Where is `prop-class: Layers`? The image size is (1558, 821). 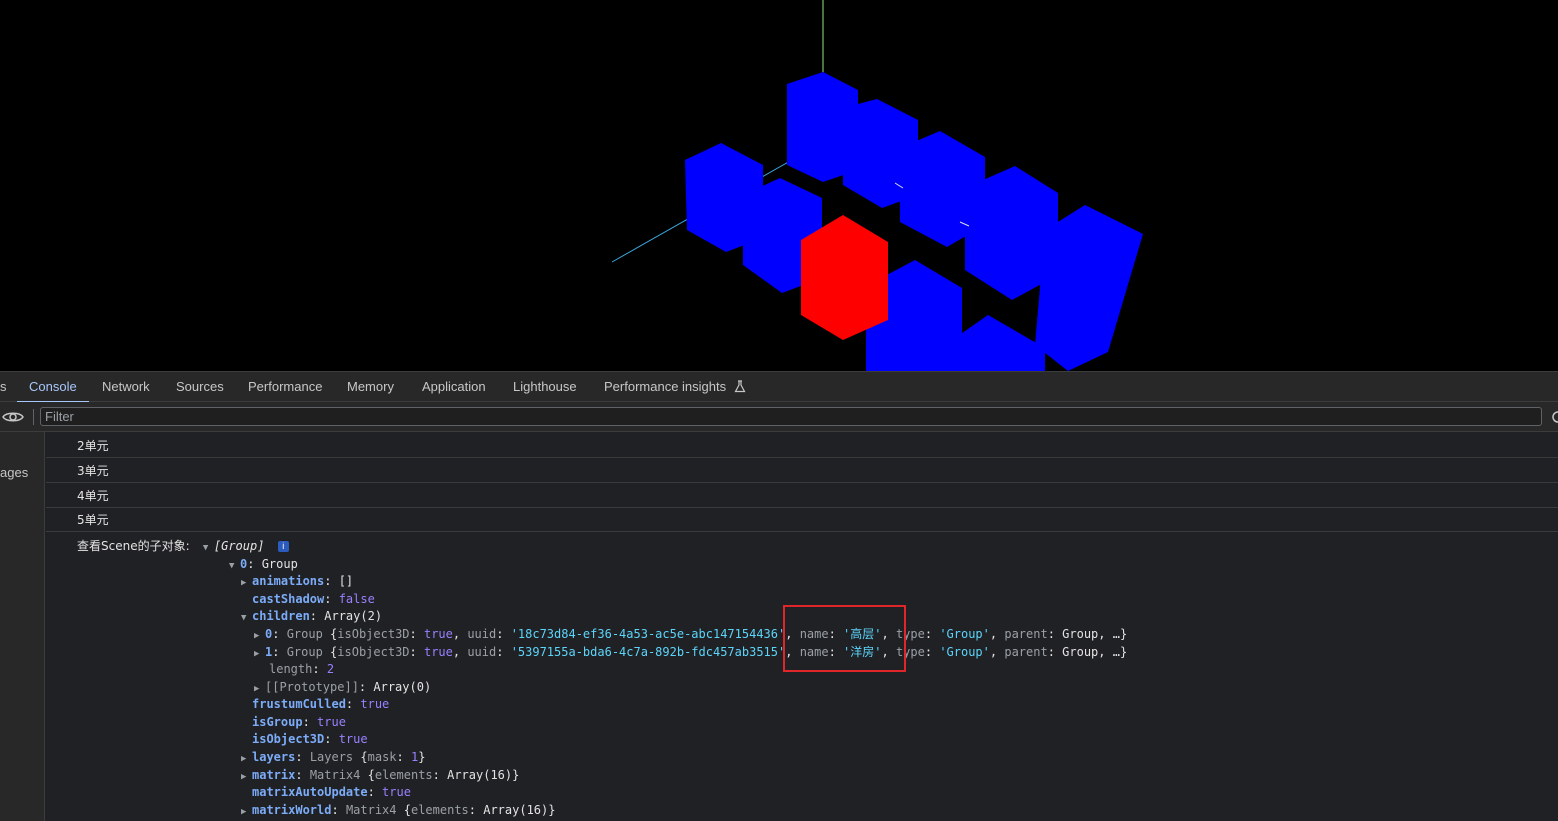 prop-class: Layers is located at coordinates (331, 757).